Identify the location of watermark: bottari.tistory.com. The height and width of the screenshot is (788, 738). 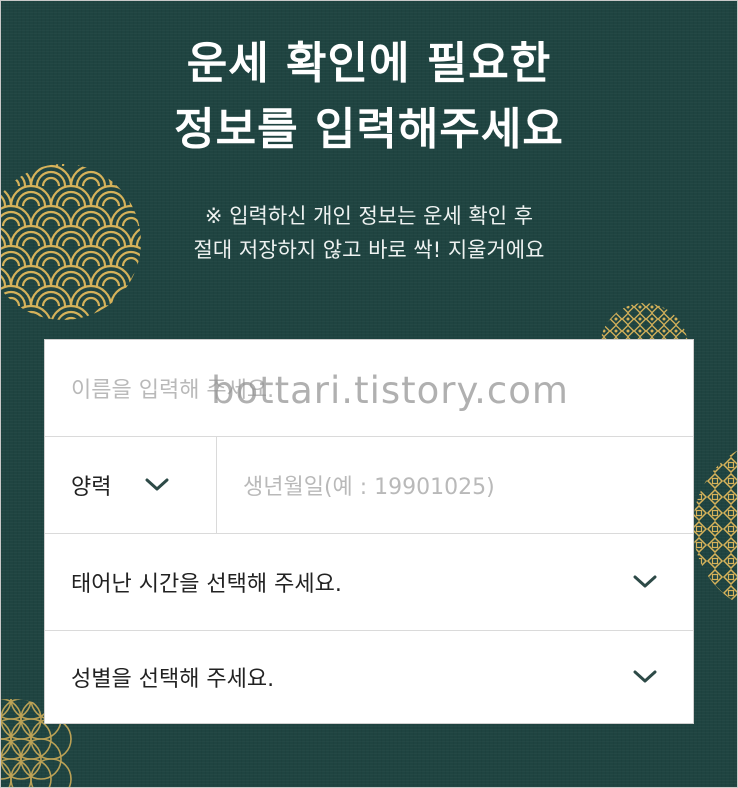
(390, 390).